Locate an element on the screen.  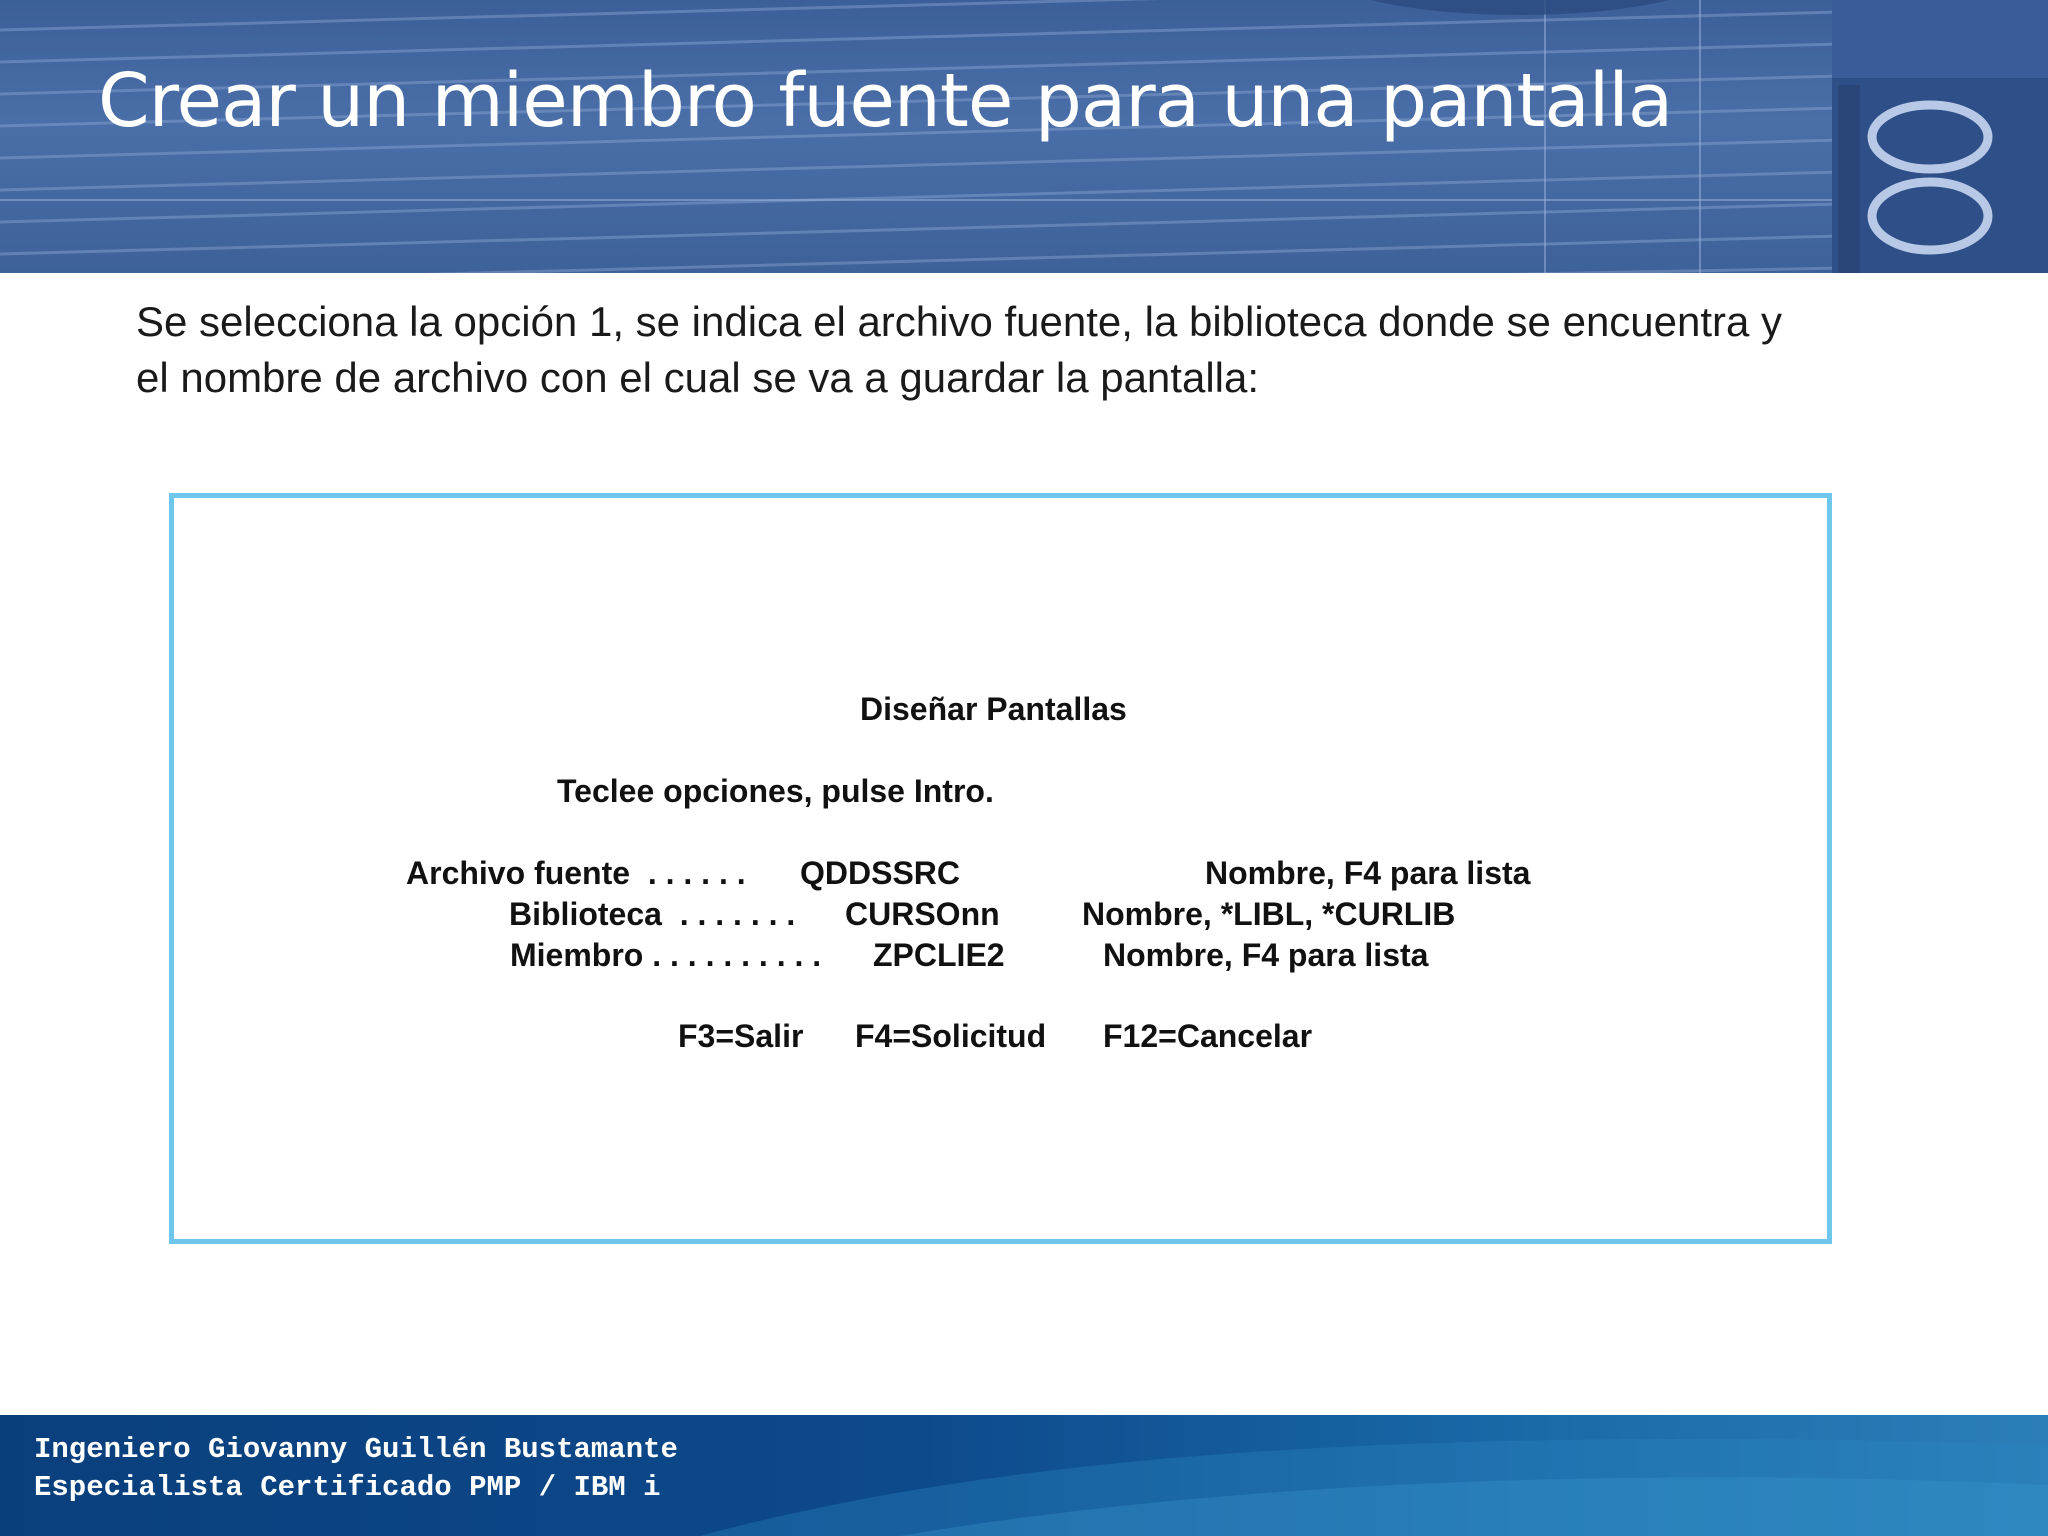
screen-instruction: Teclee opciones, pulse Intro. is located at coordinates (775, 791).